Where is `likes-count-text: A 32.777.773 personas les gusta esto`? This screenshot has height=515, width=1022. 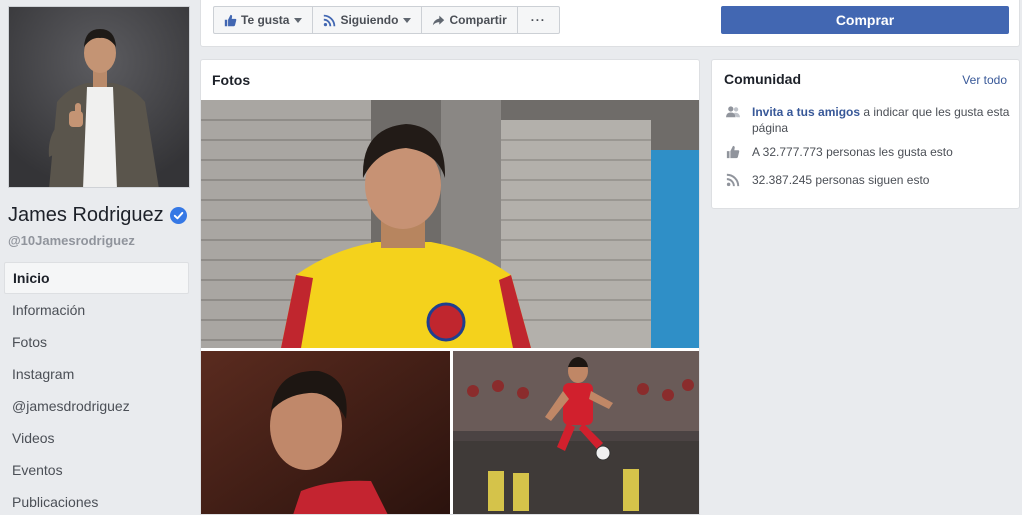 likes-count-text: A 32.777.773 personas les gusta esto is located at coordinates (852, 152).